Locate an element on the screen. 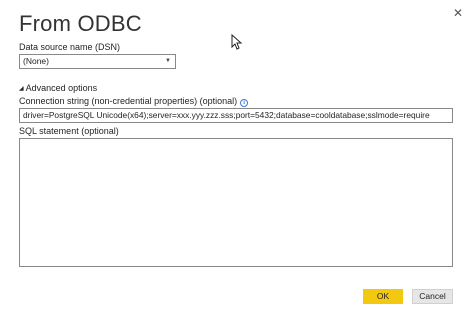  dsn-label: Data source name (DSN) is located at coordinates (70, 47).